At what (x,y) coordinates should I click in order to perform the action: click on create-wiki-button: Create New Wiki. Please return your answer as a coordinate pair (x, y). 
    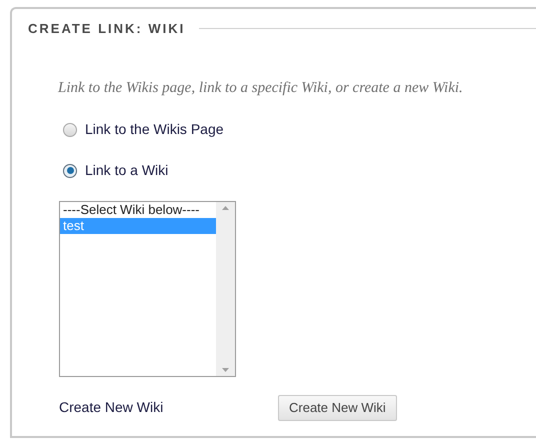
    Looking at the image, I should click on (337, 408).